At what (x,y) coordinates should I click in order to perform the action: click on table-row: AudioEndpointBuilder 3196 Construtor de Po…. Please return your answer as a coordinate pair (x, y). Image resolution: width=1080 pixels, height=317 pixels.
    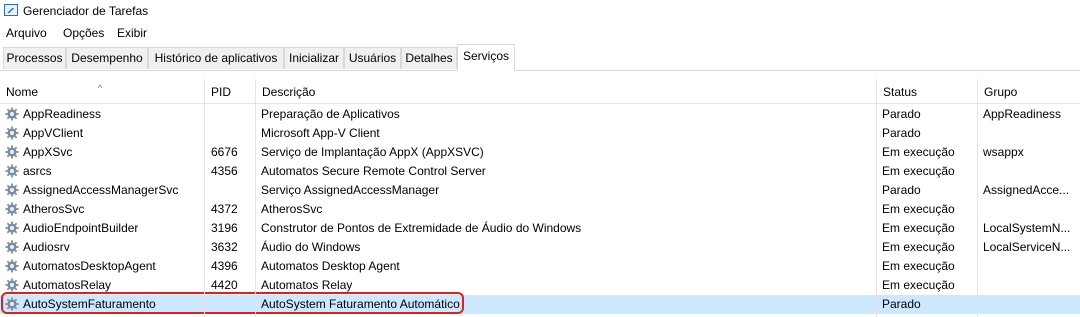
    Looking at the image, I should click on (540, 228).